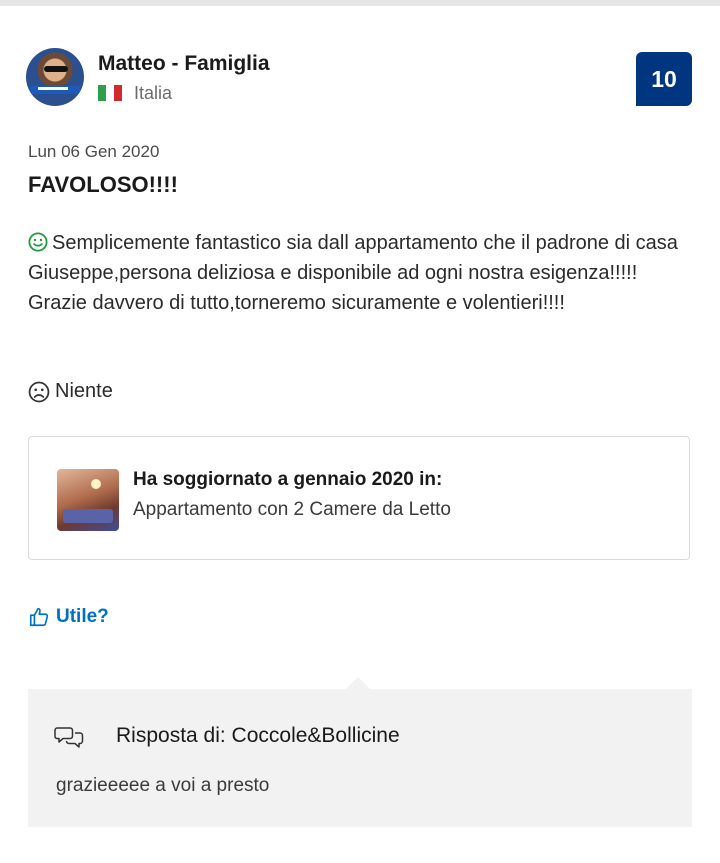 This screenshot has width=720, height=863. I want to click on italy-flag-icon, so click(110, 93).